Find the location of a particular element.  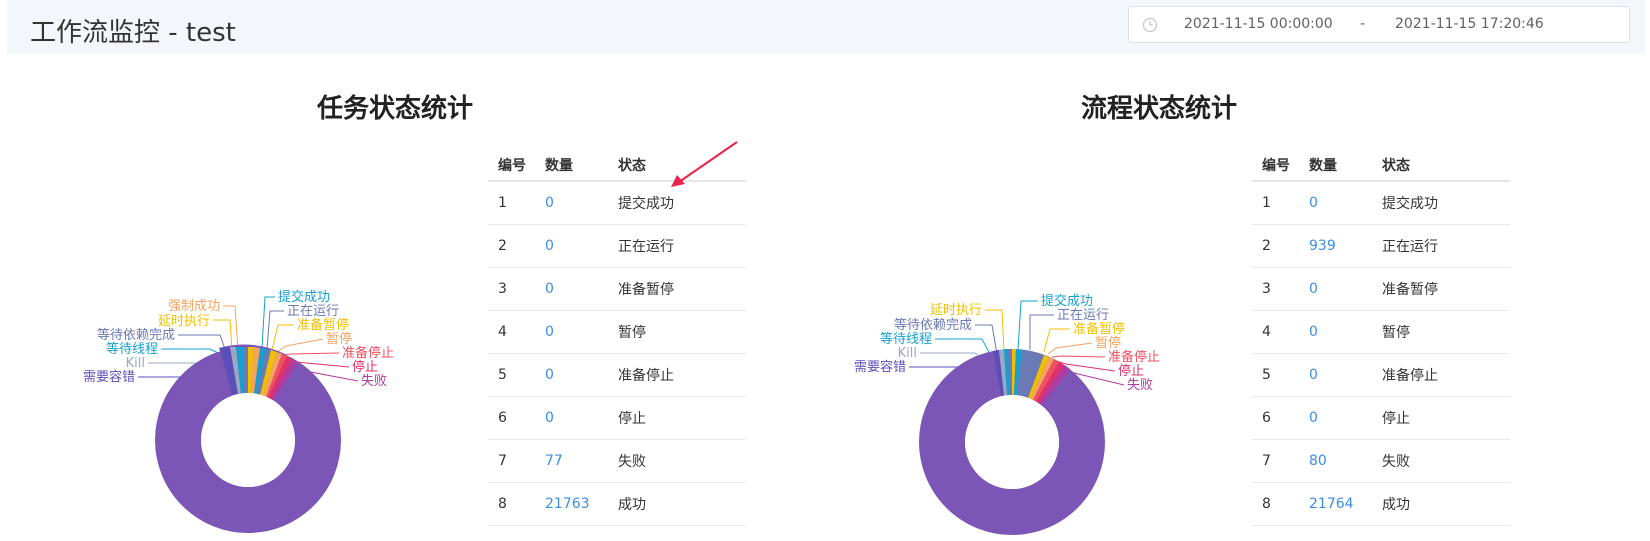

clock-icon is located at coordinates (1150, 25).